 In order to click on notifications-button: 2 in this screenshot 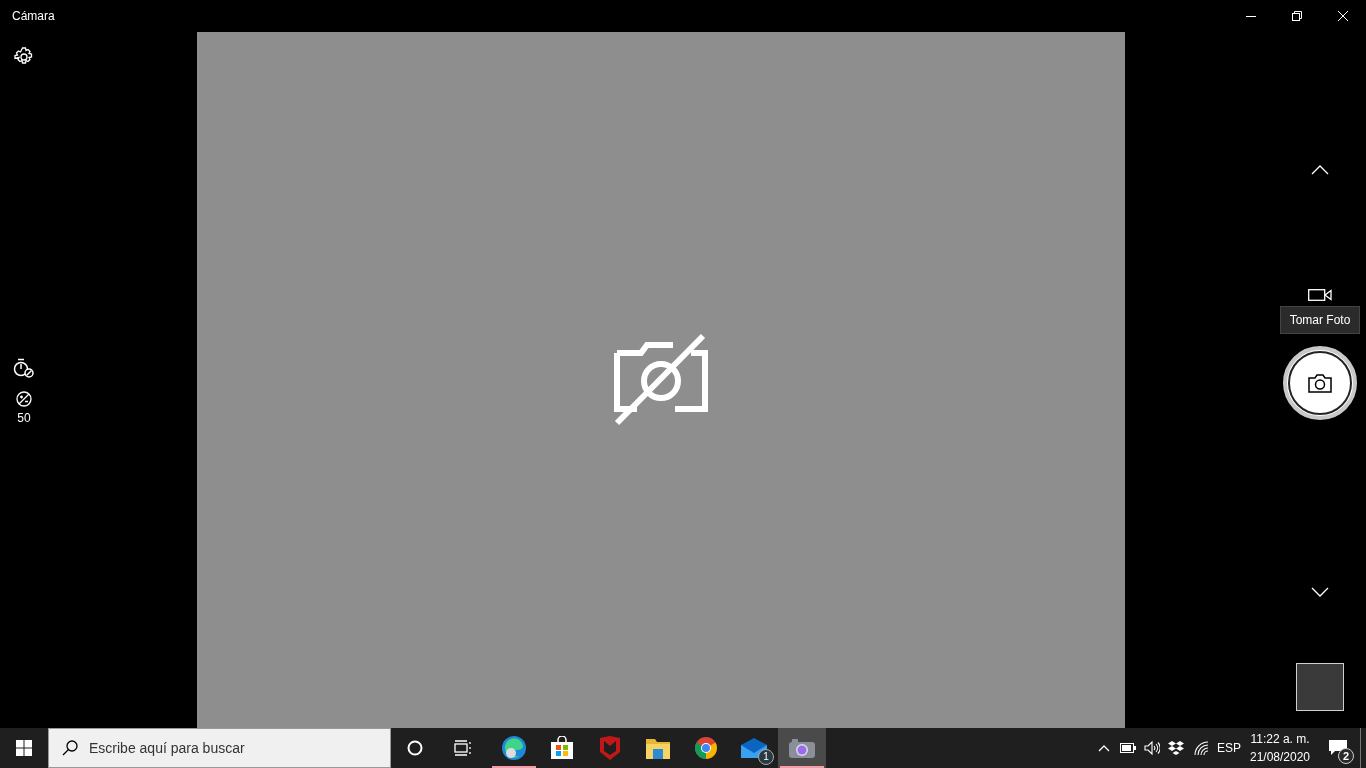, I will do `click(1338, 748)`.